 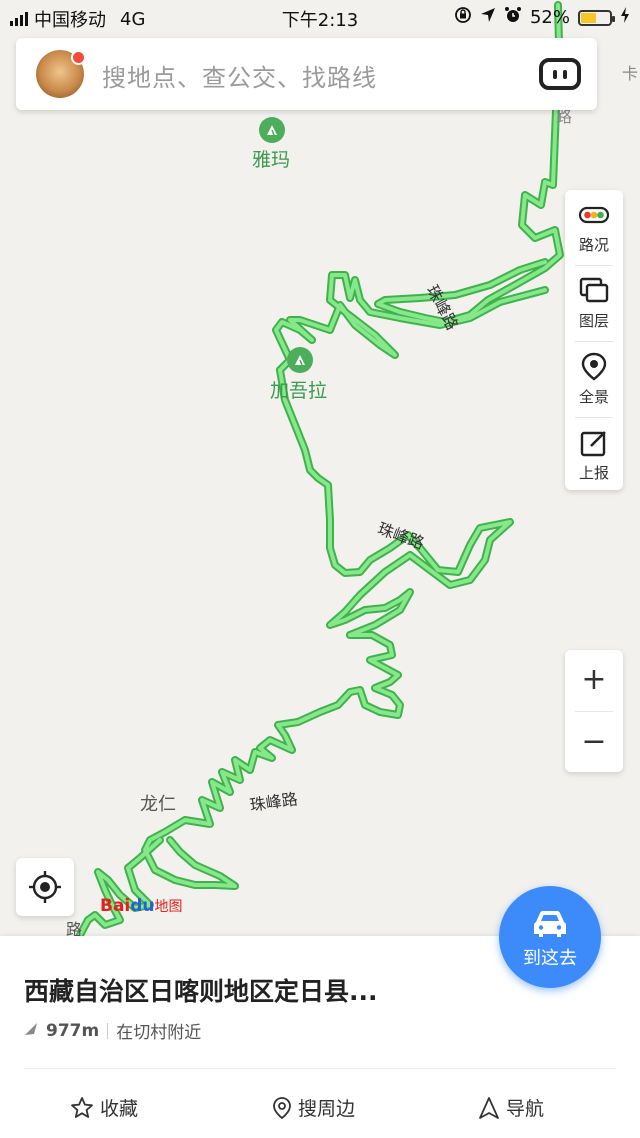 What do you see at coordinates (594, 215) in the screenshot?
I see `traffic-light-icon` at bounding box center [594, 215].